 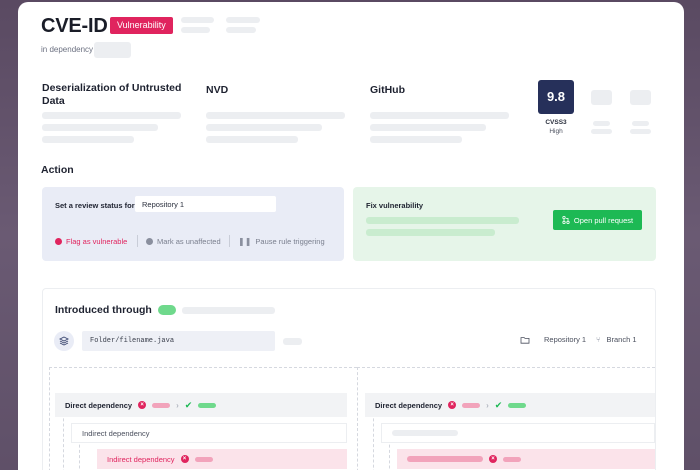 What do you see at coordinates (518, 433) in the screenshot?
I see `indirect-dependency-row` at bounding box center [518, 433].